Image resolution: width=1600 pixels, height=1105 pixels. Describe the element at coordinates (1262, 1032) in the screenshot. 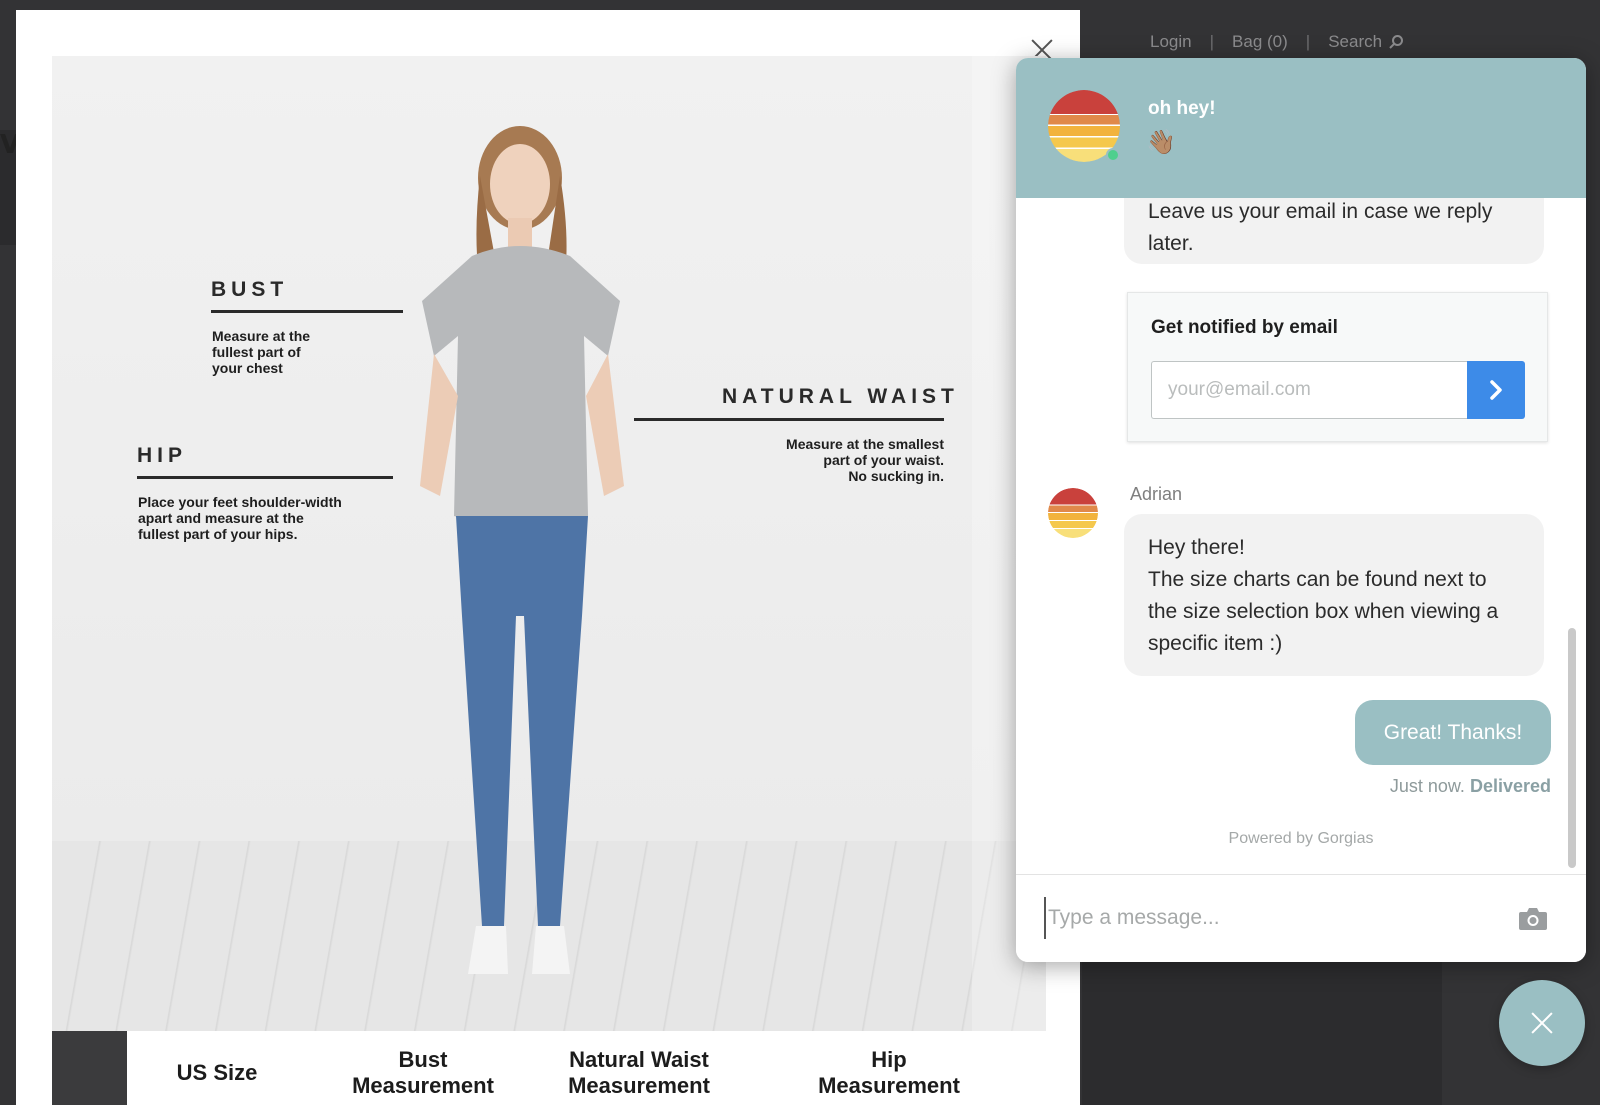

I see `site-footer-panel` at that location.